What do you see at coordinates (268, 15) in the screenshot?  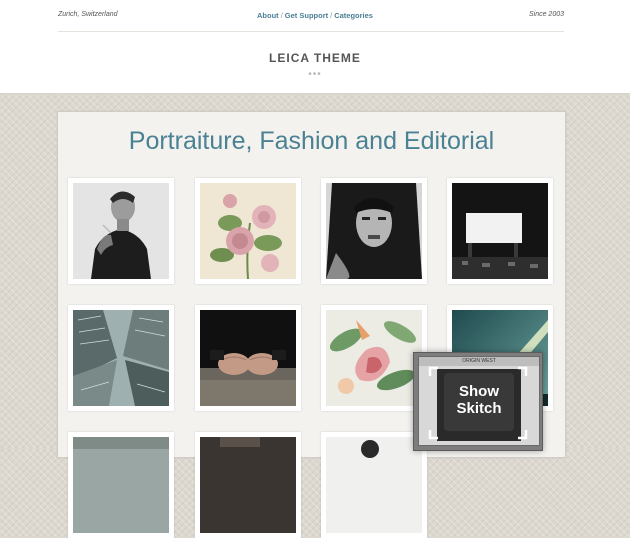 I see `nav-about-link: About` at bounding box center [268, 15].